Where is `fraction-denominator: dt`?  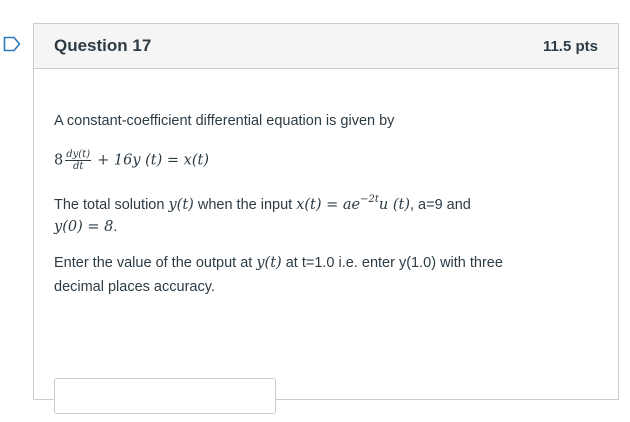
fraction-denominator: dt is located at coordinates (78, 166).